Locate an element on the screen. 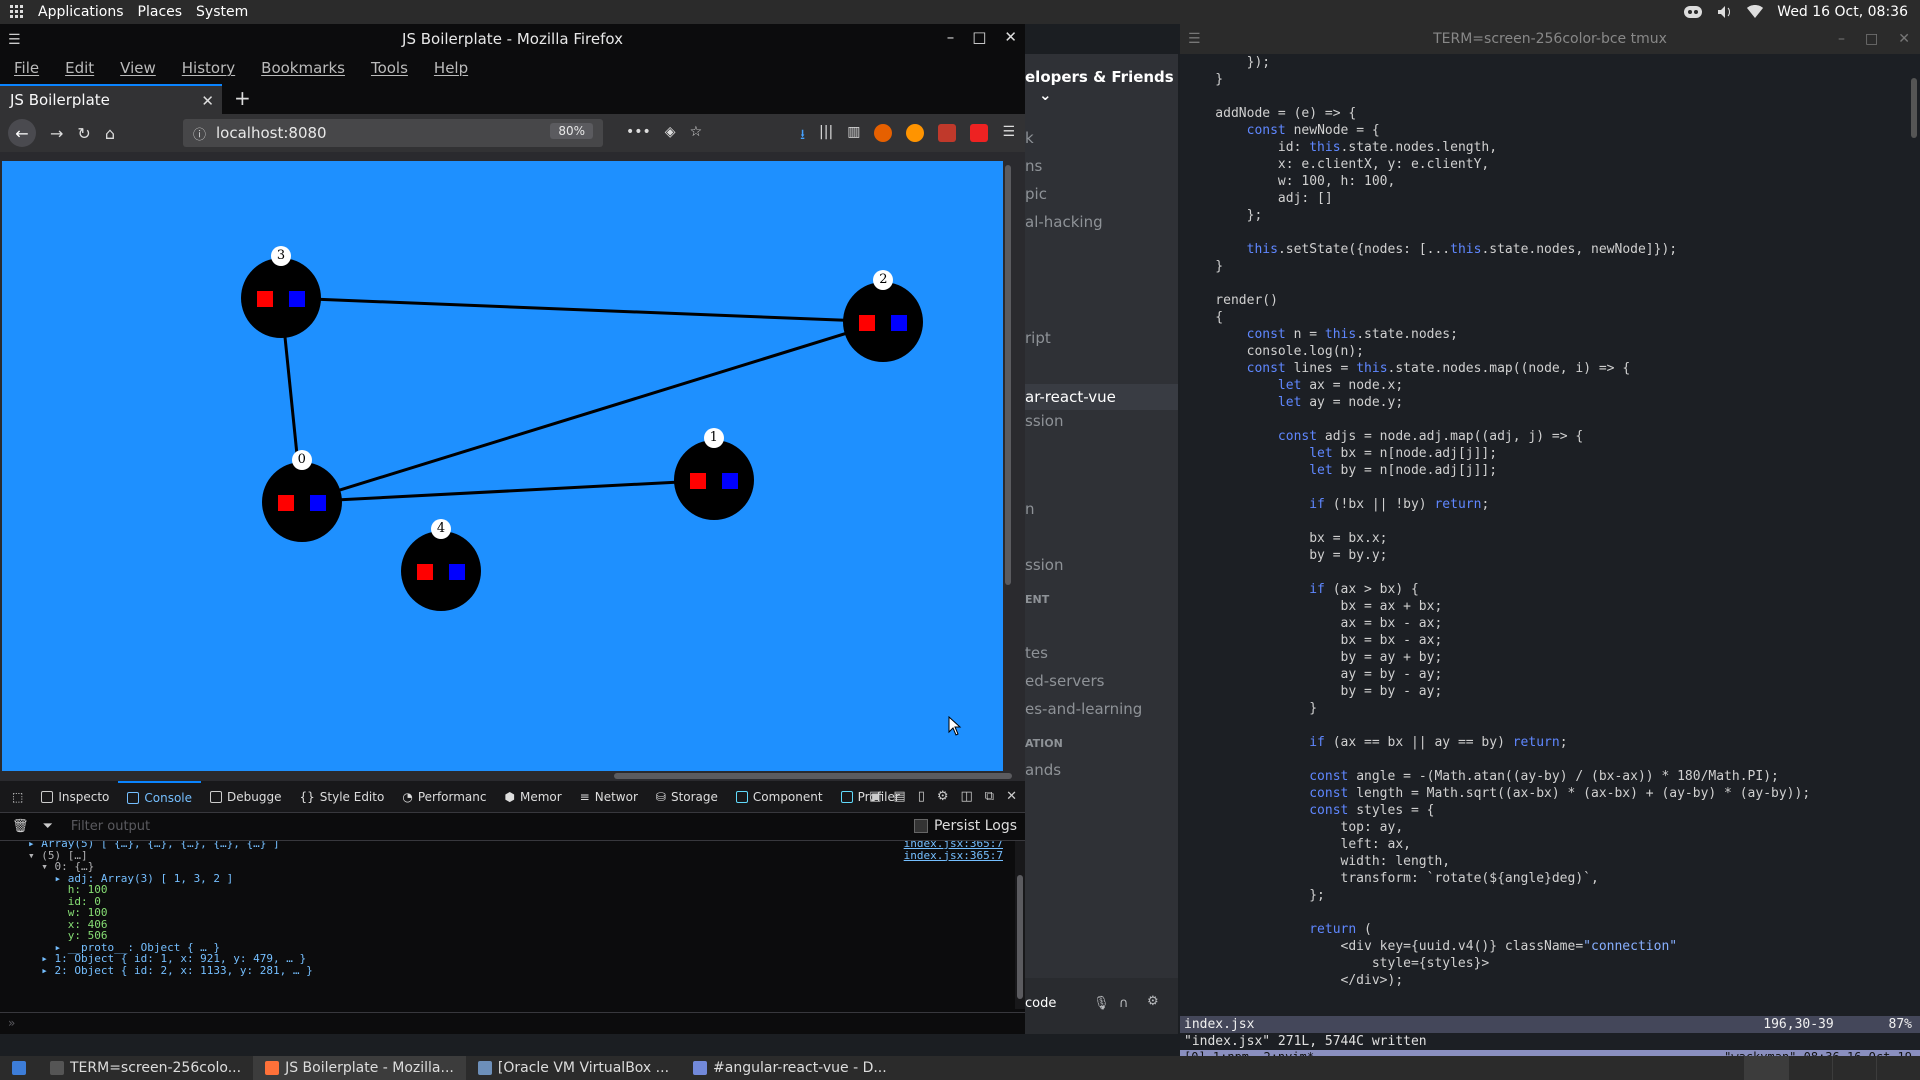 The height and width of the screenshot is (1080, 1920). persist-logs-toggle: Persist Logs is located at coordinates (965, 826).